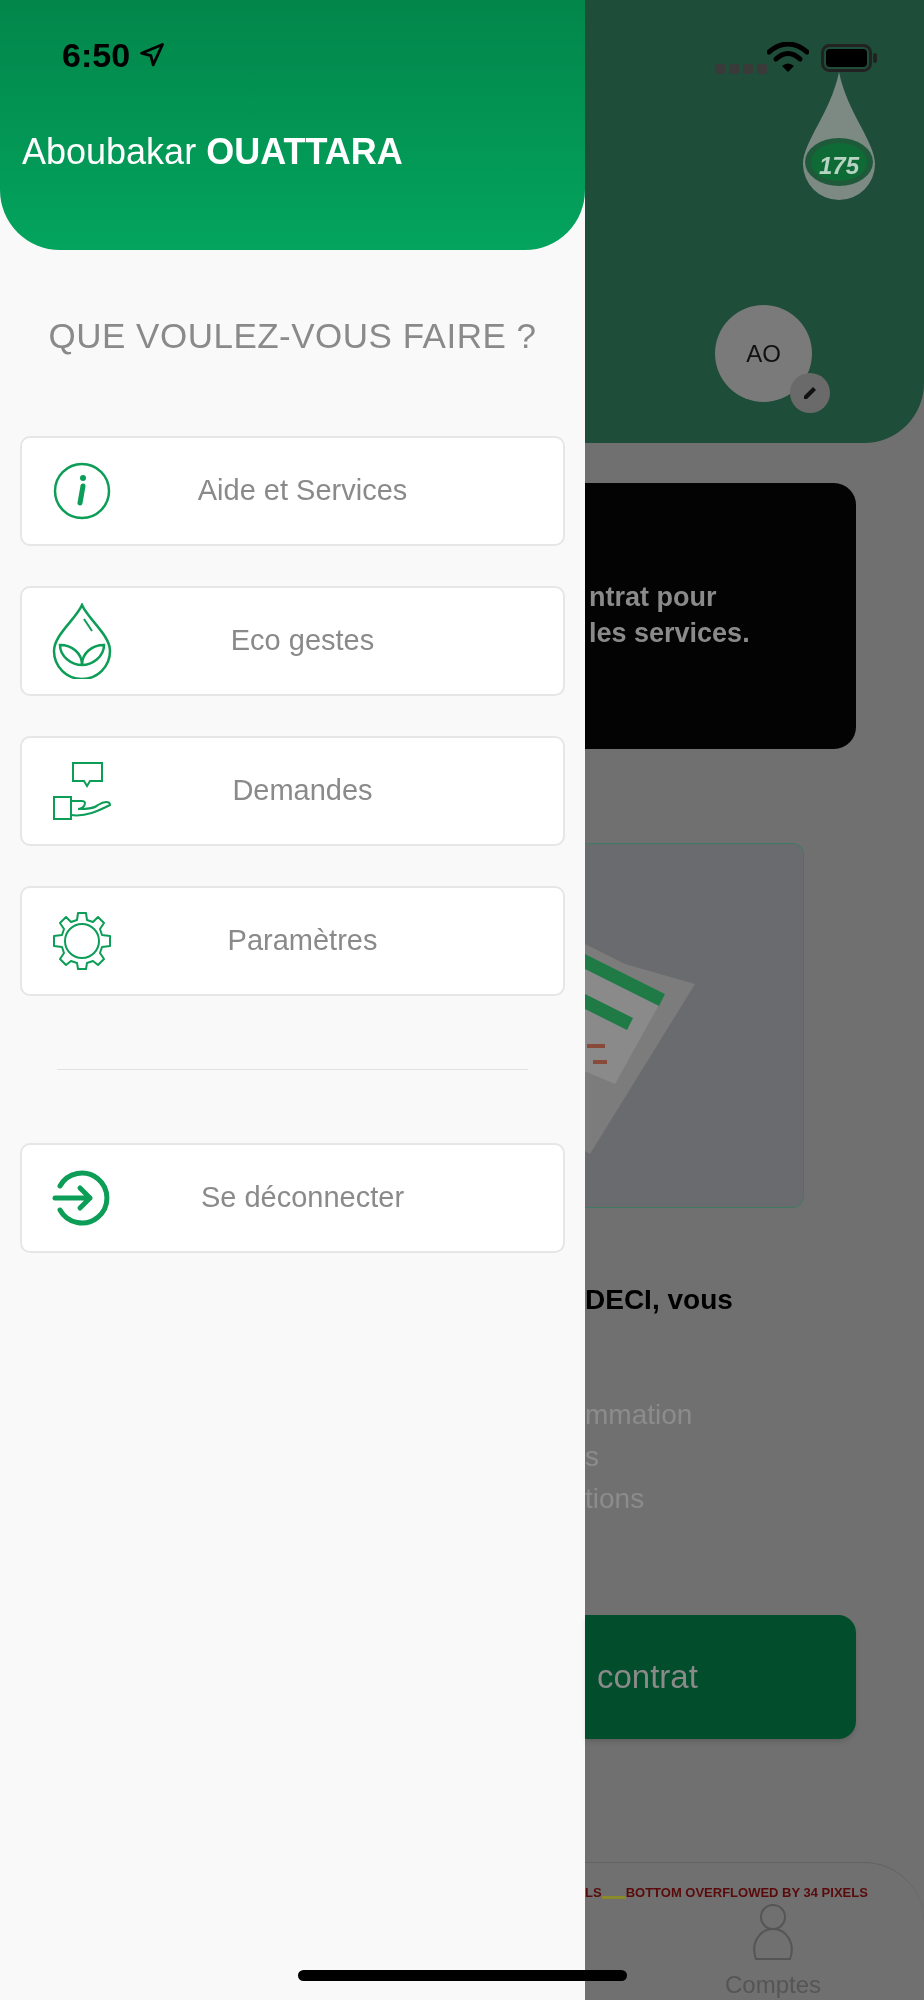 The image size is (924, 2000). What do you see at coordinates (152, 55) in the screenshot?
I see `location-arrow-icon` at bounding box center [152, 55].